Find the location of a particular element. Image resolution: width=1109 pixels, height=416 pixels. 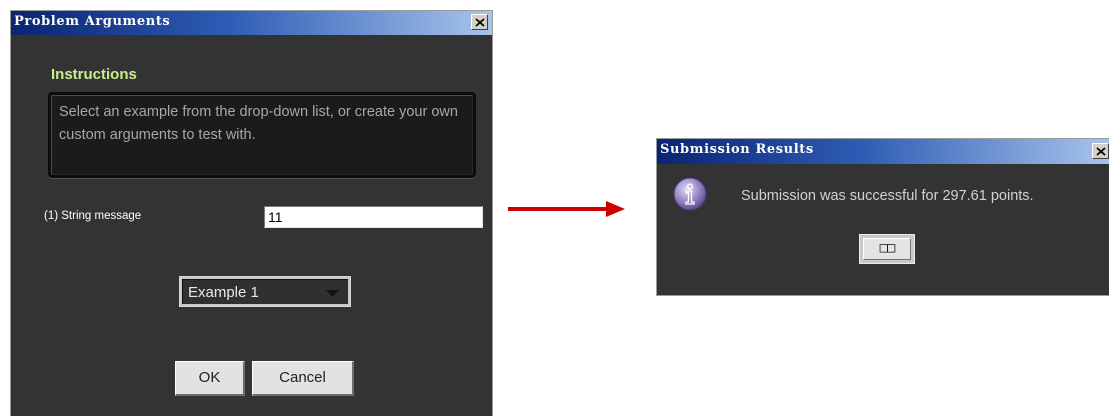

cancel-button: Cancel is located at coordinates (303, 378).